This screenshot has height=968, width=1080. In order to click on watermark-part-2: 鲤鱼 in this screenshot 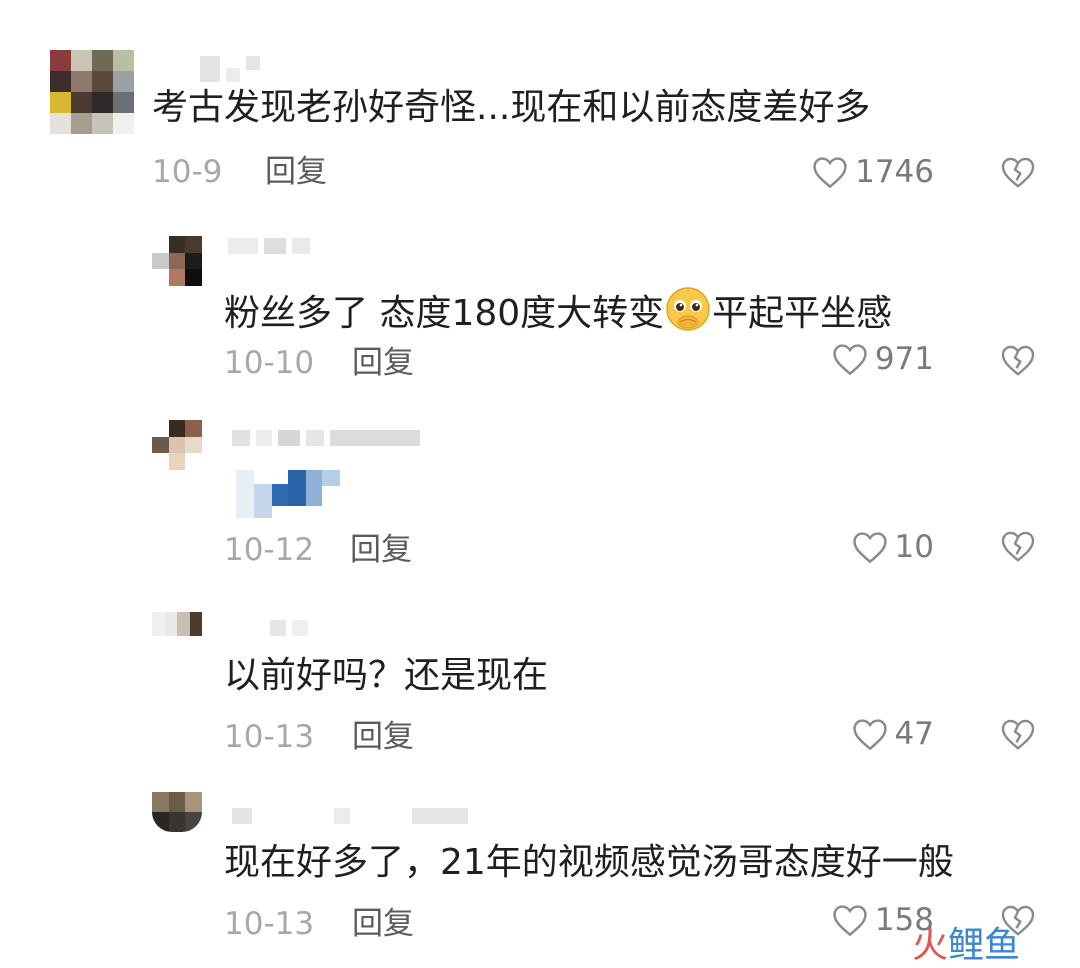, I will do `click(984, 945)`.